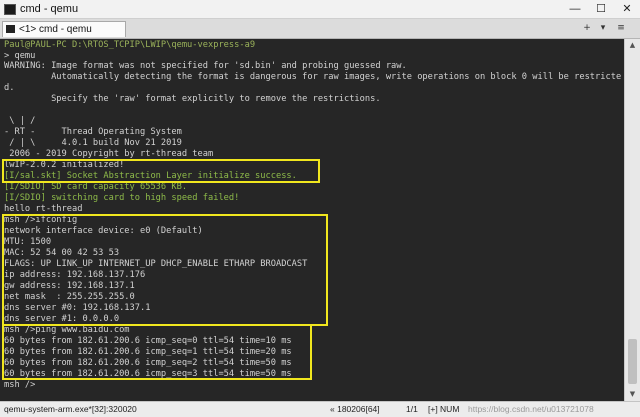  Describe the element at coordinates (320, 9) in the screenshot. I see `title-bar: cmd - qemu — ☐ ✕` at that location.